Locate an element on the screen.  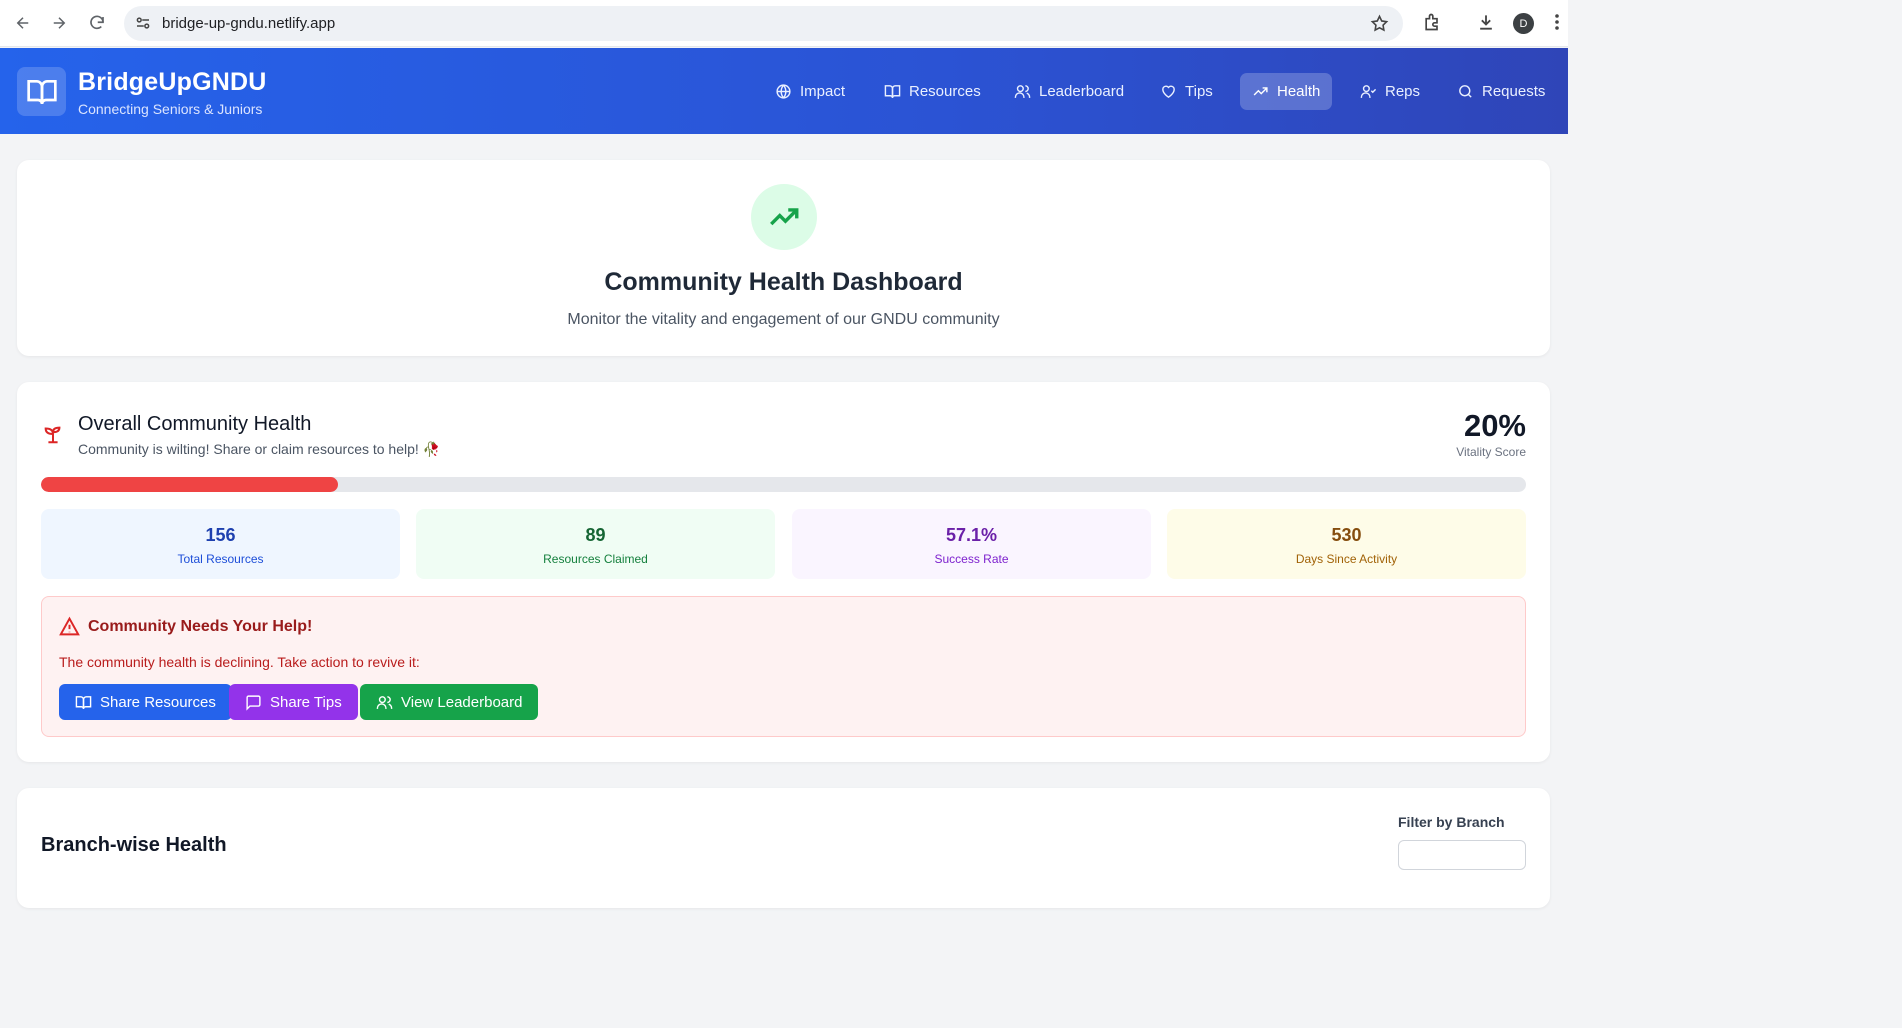
stat-value: 156 is located at coordinates (220, 535).